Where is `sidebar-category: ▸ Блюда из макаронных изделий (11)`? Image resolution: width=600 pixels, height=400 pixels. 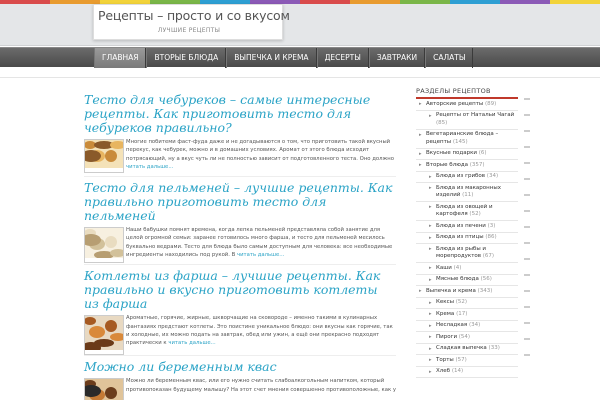 sidebar-category: ▸ Блюда из макаронных изделий (11) is located at coordinates (467, 192).